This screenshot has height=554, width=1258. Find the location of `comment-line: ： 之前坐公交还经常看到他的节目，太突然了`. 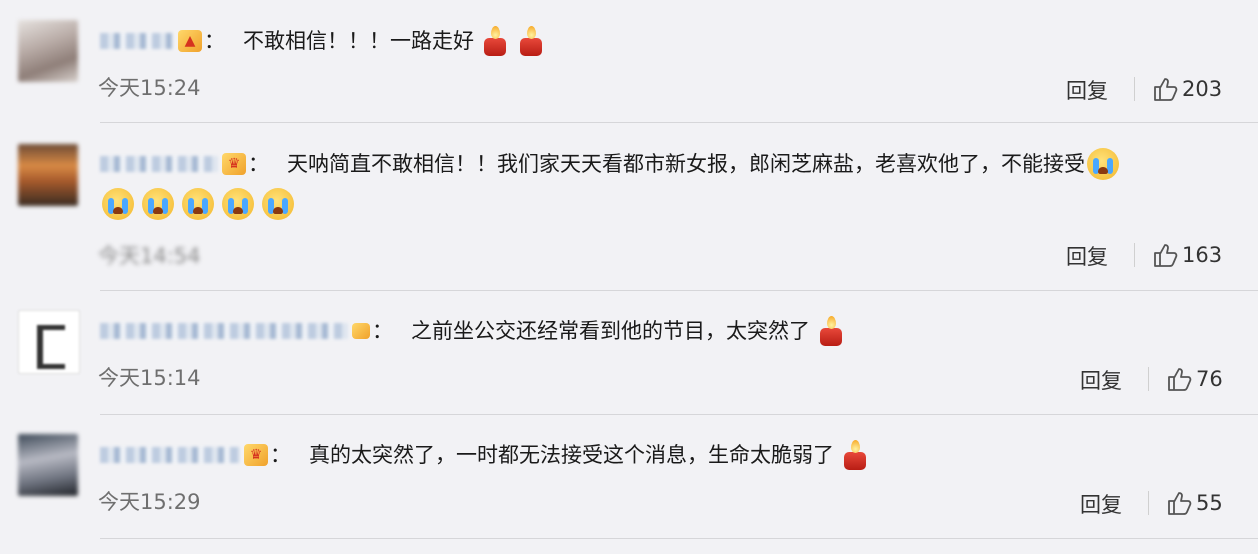

comment-line: ： 之前坐公交还经常看到他的节目，太突然了 is located at coordinates (473, 331).